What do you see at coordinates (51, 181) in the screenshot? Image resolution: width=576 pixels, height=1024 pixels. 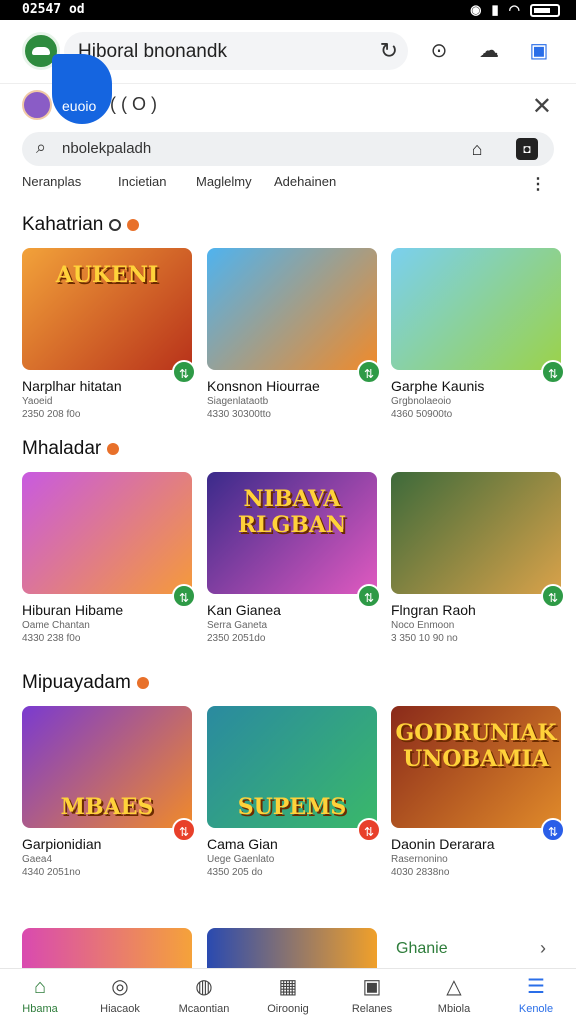 I see `chip: Neranplas` at bounding box center [51, 181].